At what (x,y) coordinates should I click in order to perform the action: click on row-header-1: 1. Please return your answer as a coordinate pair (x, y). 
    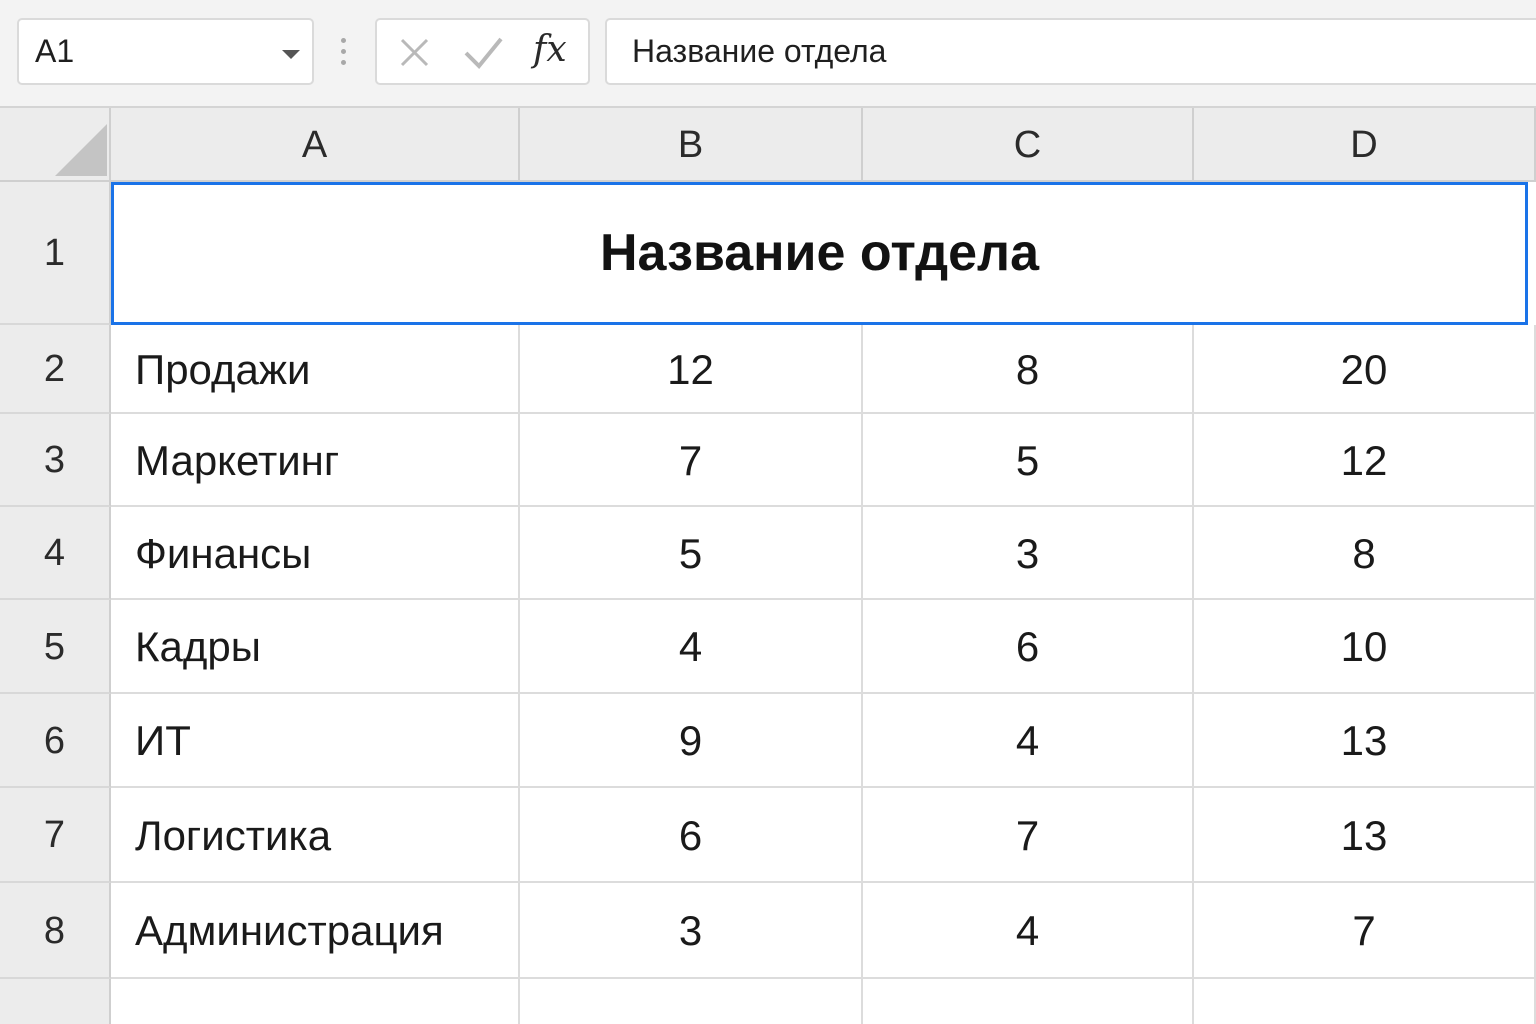
    Looking at the image, I should click on (55, 253).